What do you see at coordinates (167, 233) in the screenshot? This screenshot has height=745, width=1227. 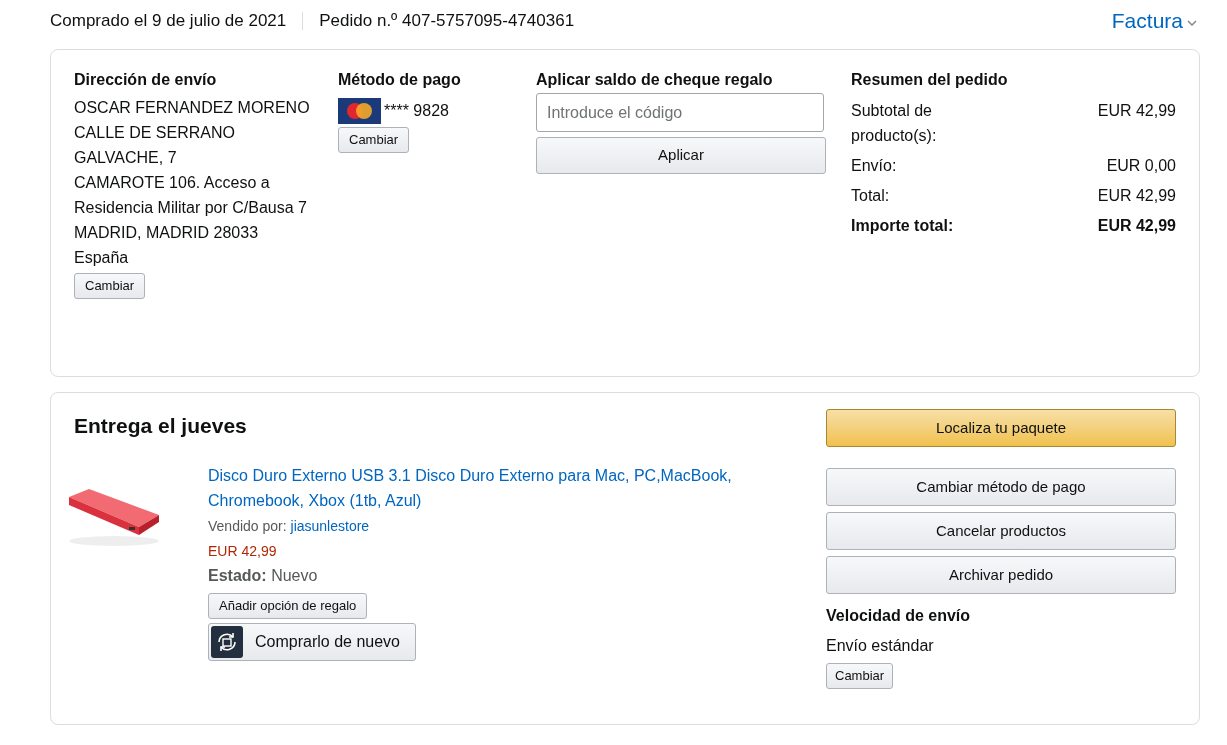 I see `address-line: MADRID, MADRID 28033` at bounding box center [167, 233].